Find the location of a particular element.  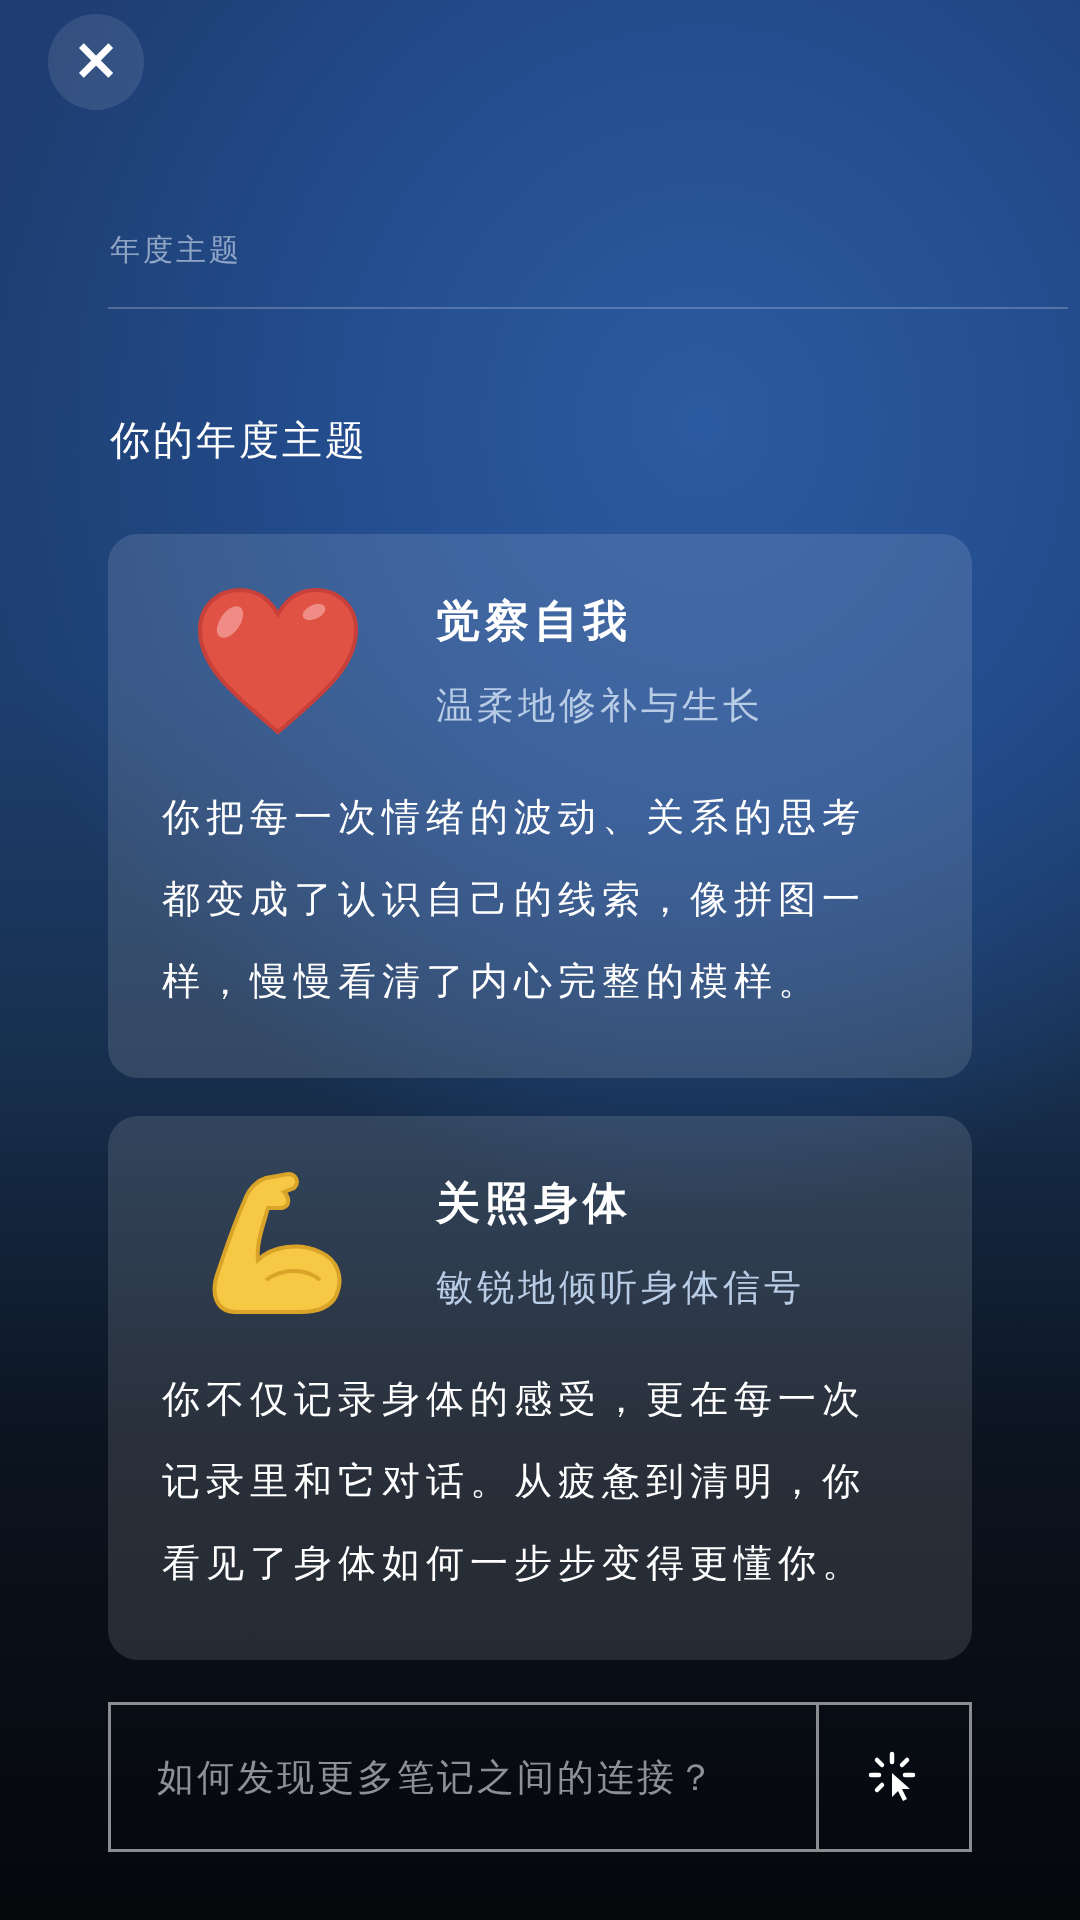

heart-icon is located at coordinates (278, 661).